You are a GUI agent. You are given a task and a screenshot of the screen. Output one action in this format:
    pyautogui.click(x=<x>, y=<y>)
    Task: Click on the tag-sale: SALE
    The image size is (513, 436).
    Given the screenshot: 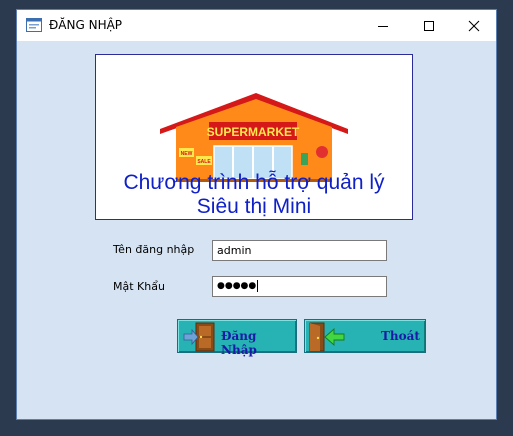 What is the action you would take?
    pyautogui.click(x=204, y=162)
    